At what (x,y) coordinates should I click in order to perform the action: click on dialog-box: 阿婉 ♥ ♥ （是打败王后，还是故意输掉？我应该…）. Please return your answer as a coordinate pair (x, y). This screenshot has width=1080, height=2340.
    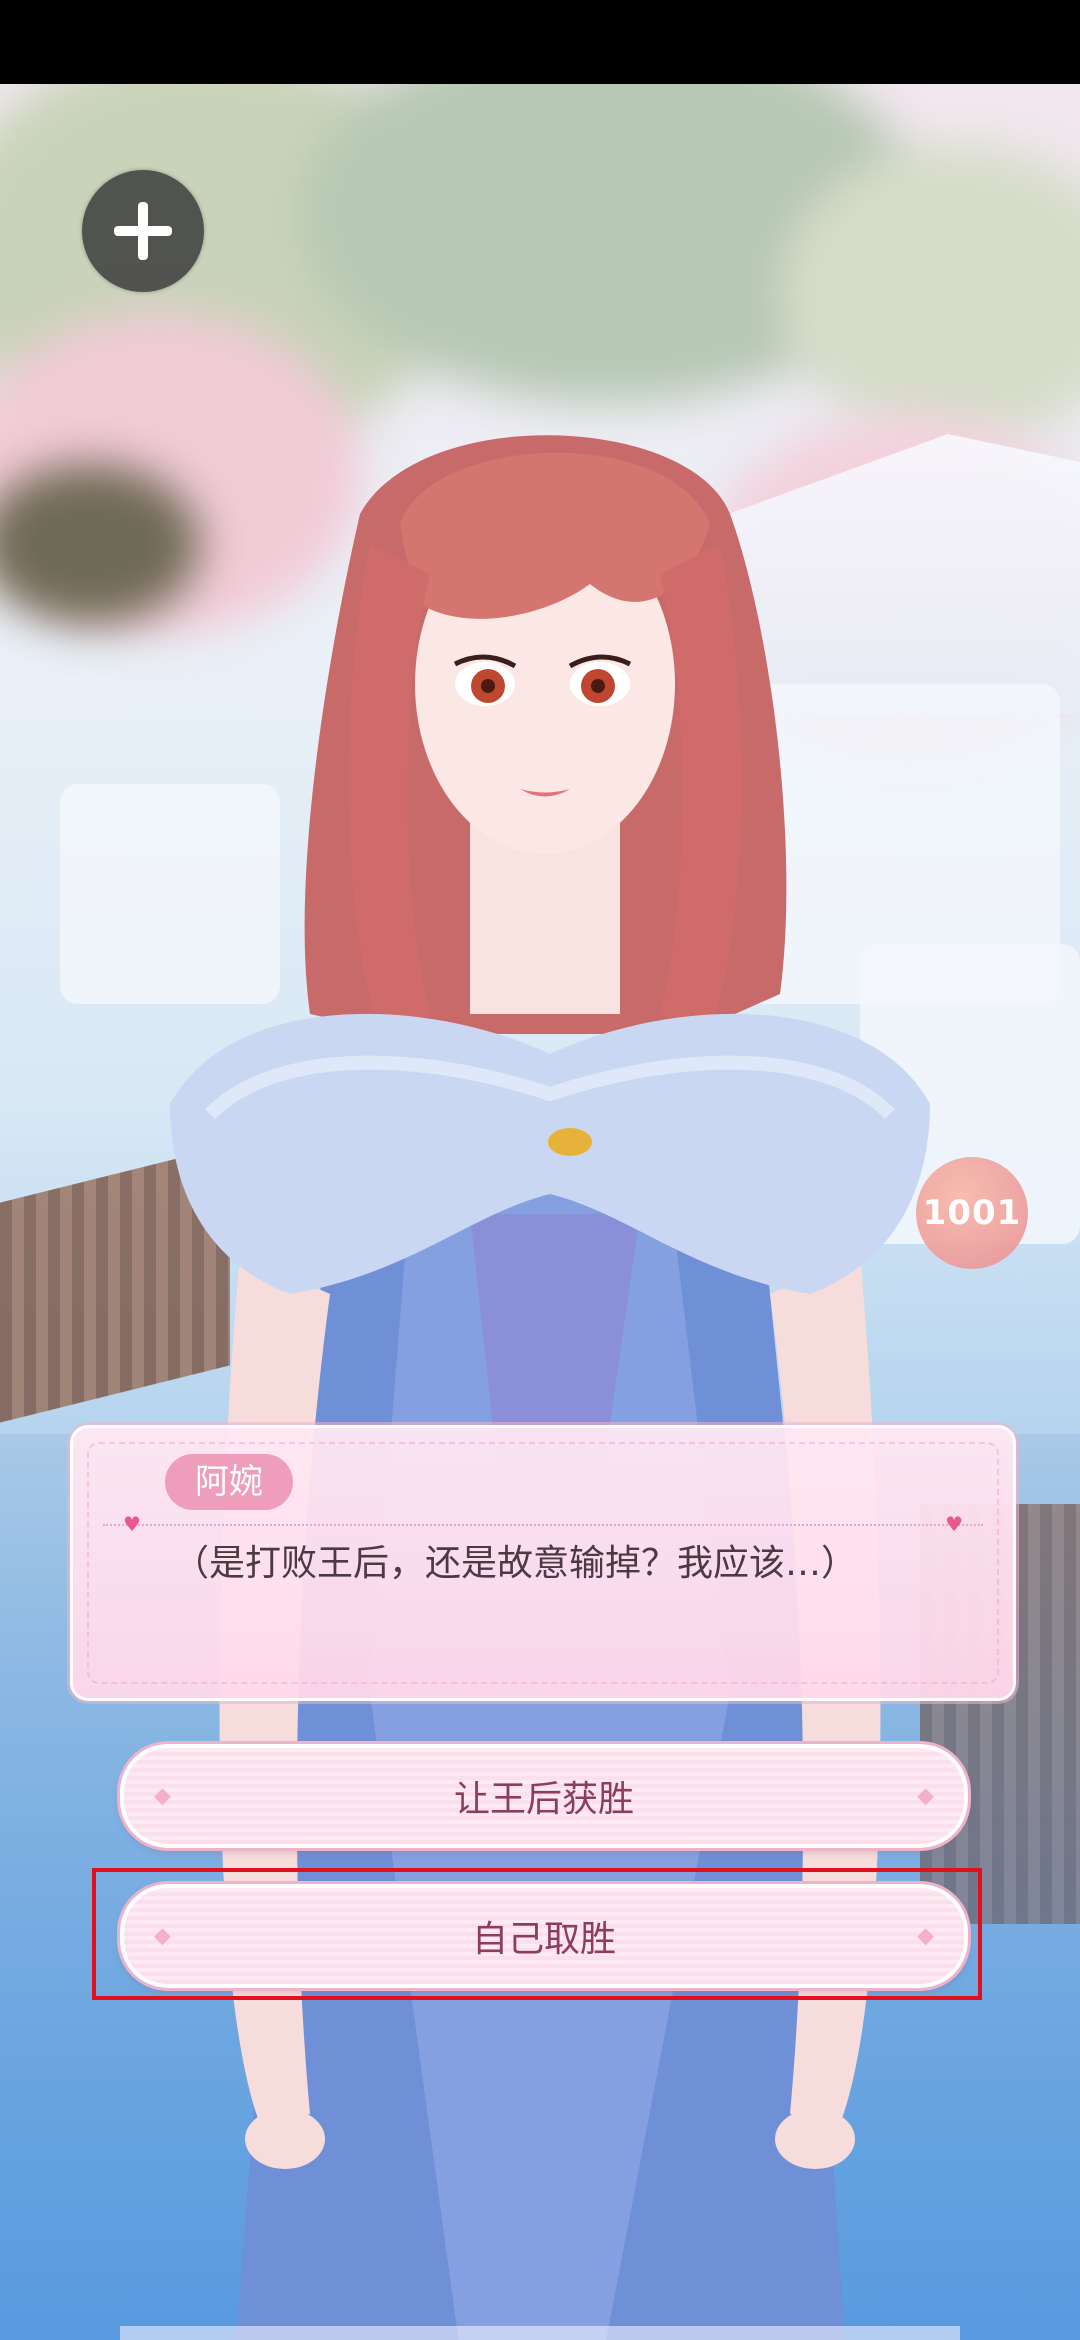
    Looking at the image, I should click on (543, 1563).